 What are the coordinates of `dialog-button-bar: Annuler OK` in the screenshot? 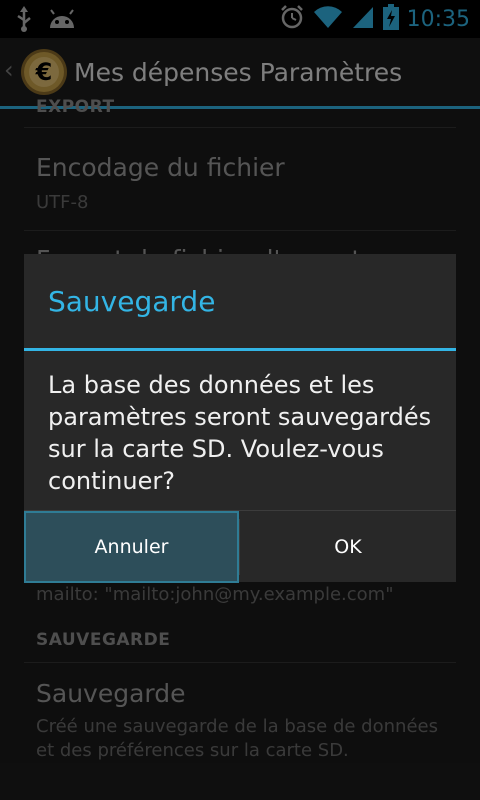 It's located at (240, 546).